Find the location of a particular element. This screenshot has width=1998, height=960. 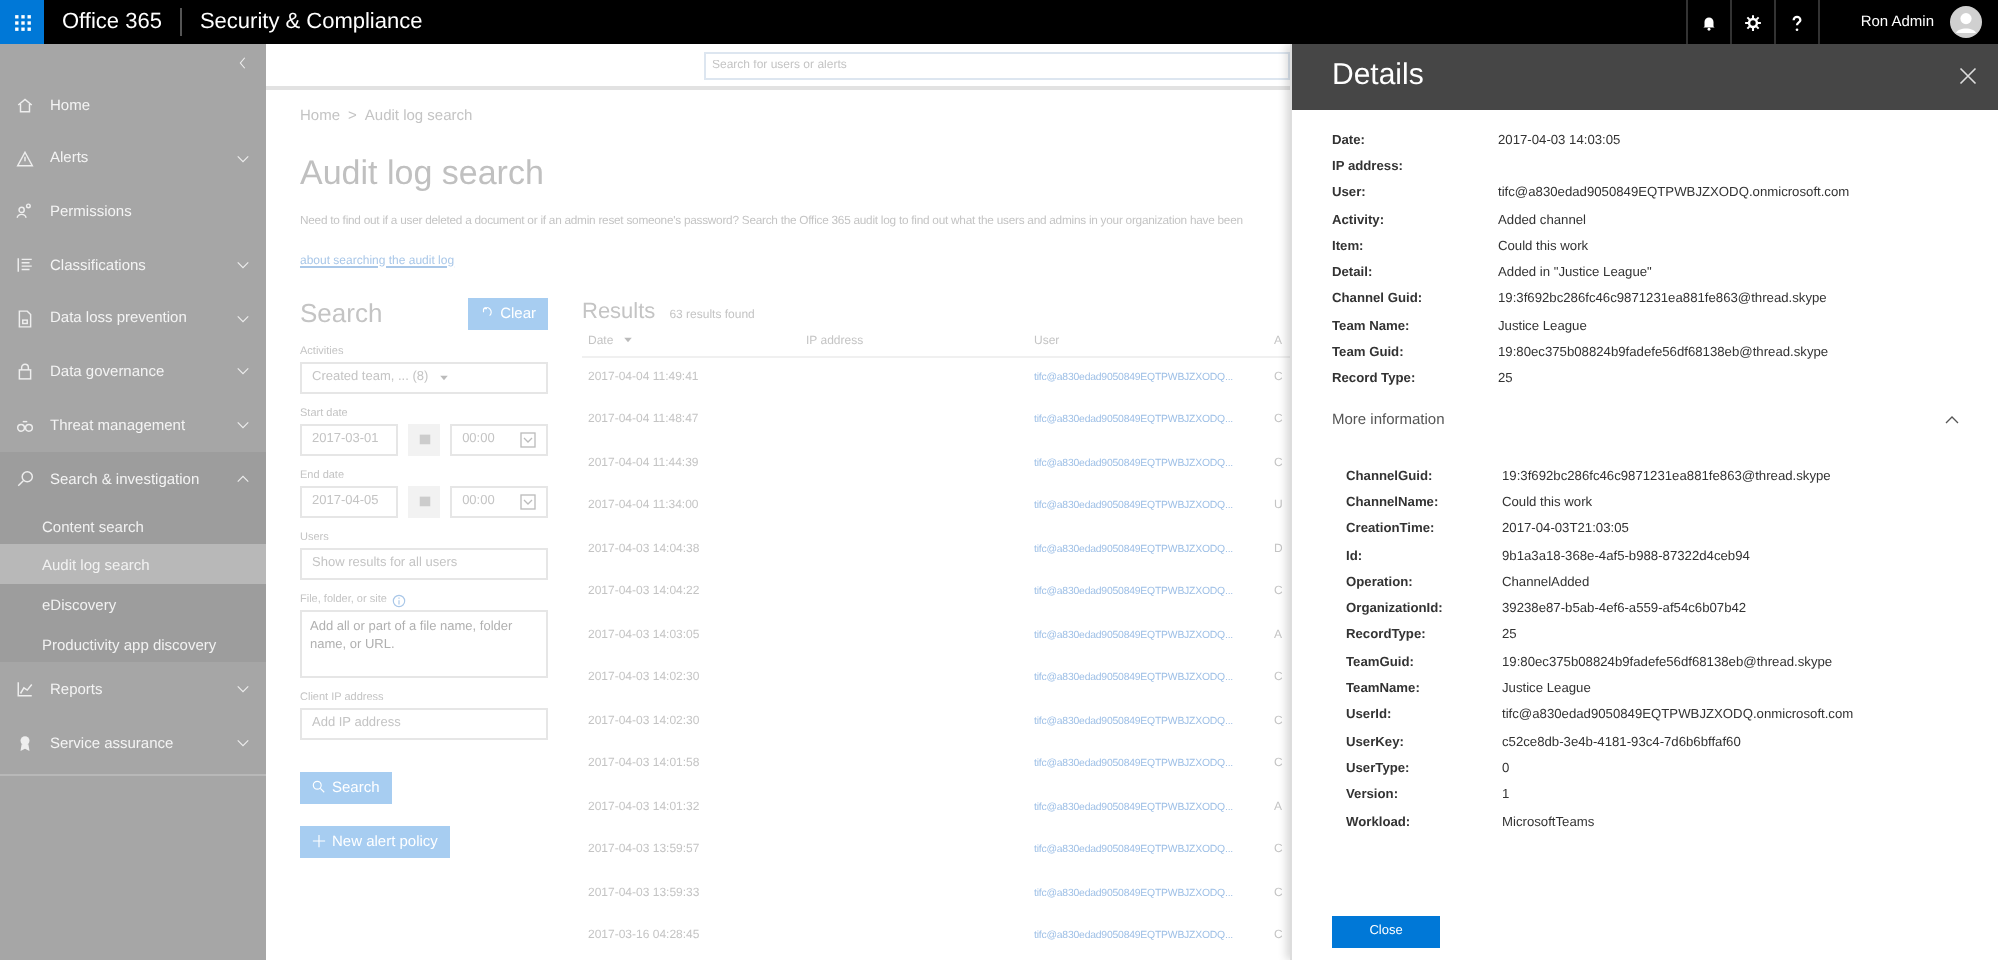

sort-icon is located at coordinates (627, 340).